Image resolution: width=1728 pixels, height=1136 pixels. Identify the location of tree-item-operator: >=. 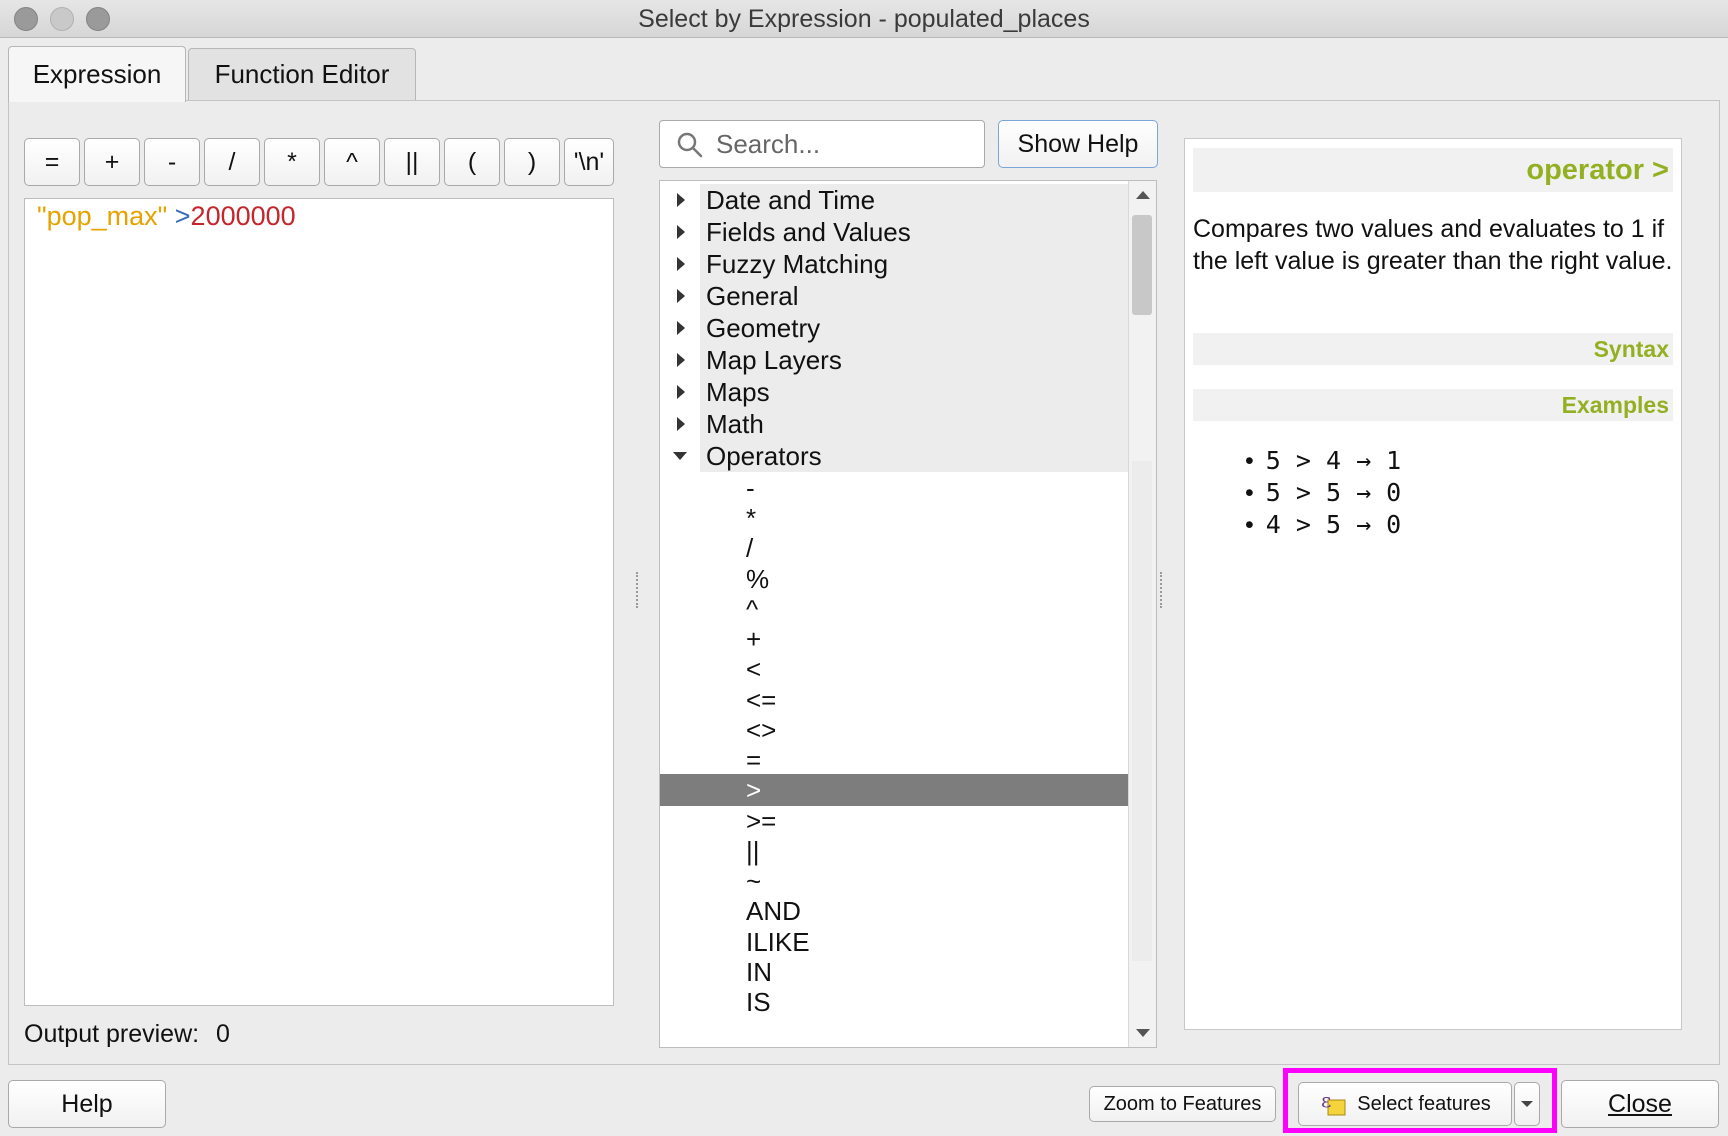
(894, 821).